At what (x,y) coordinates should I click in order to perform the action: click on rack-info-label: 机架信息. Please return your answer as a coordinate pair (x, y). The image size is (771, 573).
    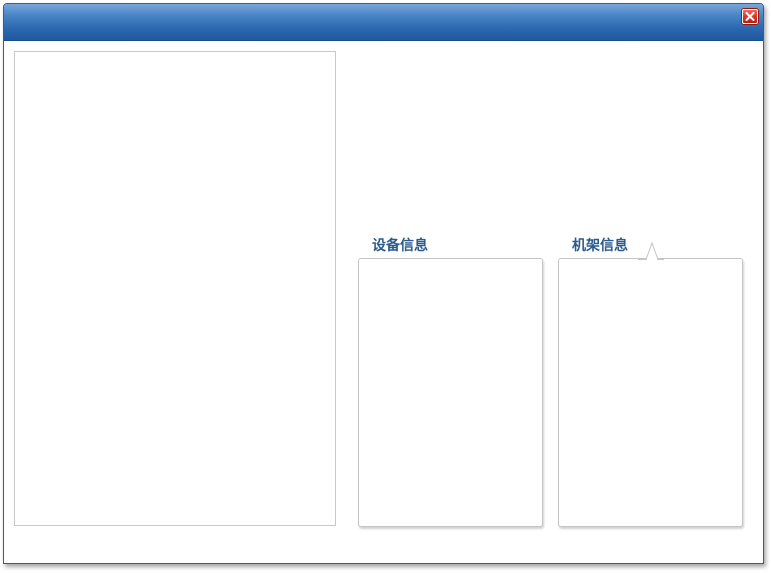
    Looking at the image, I should click on (600, 246).